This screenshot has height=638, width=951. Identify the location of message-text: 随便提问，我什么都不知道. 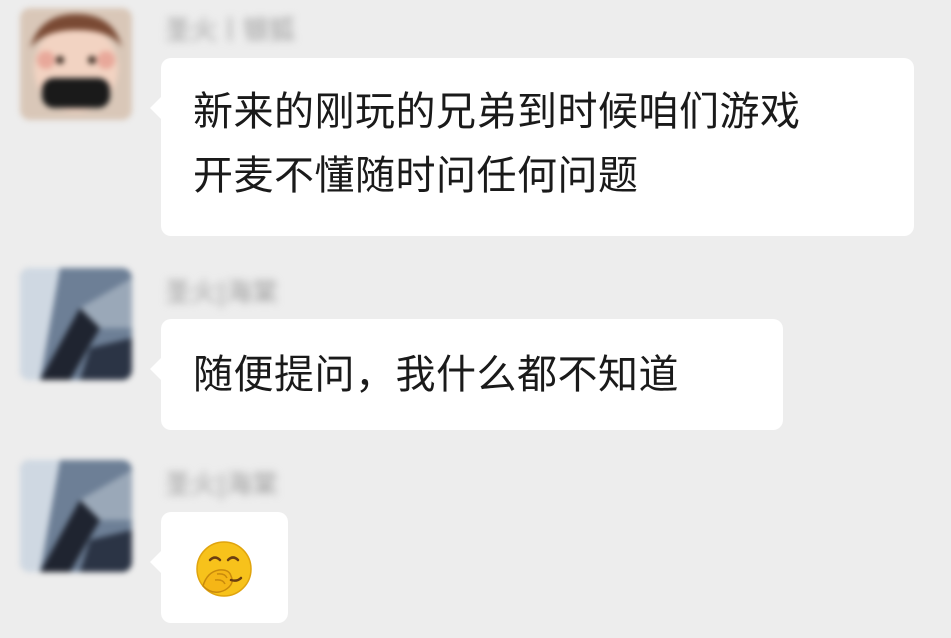
(436, 375).